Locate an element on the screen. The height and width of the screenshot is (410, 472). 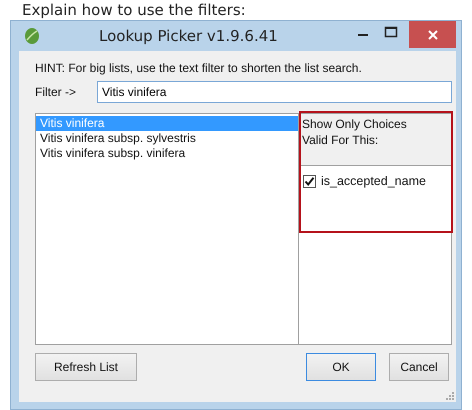
close-button is located at coordinates (432, 34).